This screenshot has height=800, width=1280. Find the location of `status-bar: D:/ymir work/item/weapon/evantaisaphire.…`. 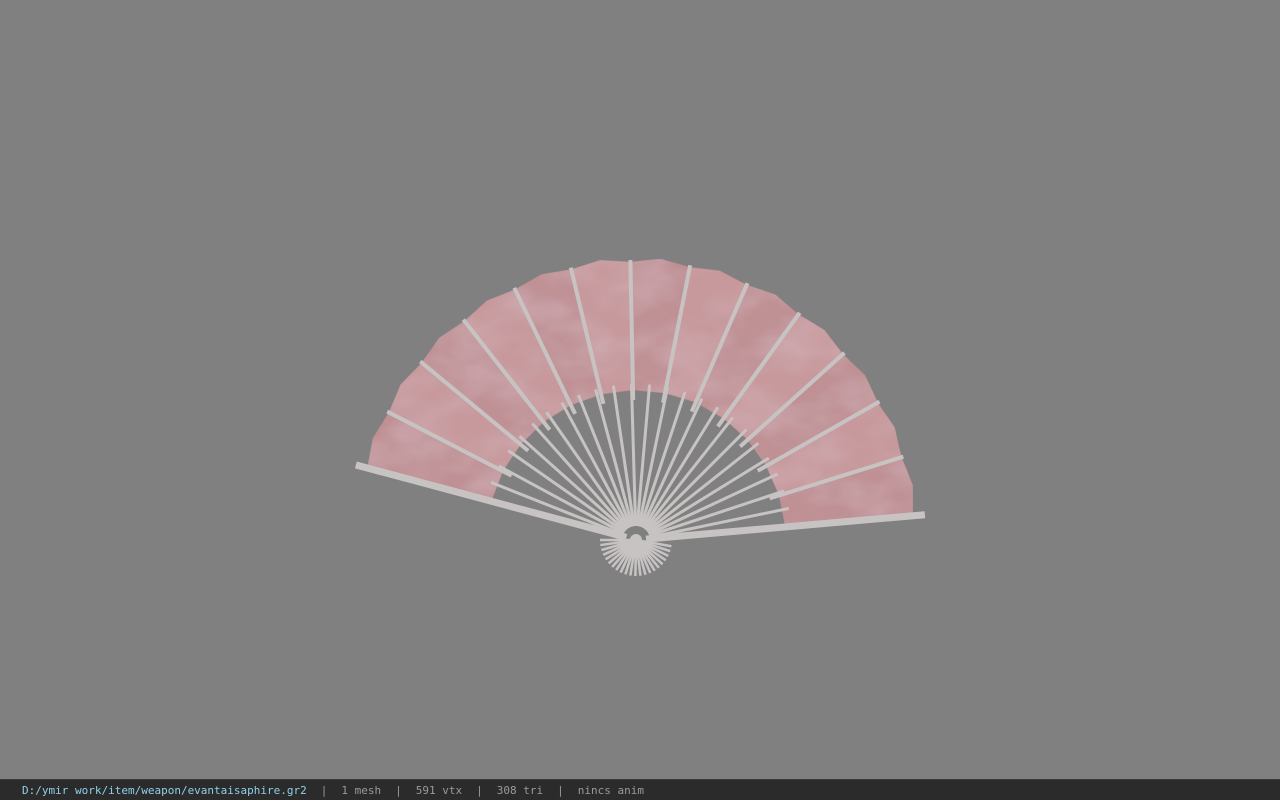

status-bar: D:/ymir work/item/weapon/evantaisaphire.… is located at coordinates (640, 789).